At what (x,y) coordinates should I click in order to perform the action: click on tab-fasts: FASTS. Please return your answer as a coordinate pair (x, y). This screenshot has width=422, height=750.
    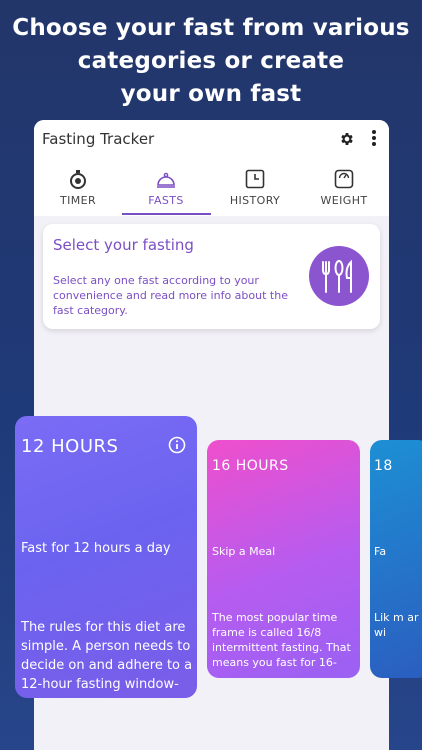
    Looking at the image, I should click on (166, 191).